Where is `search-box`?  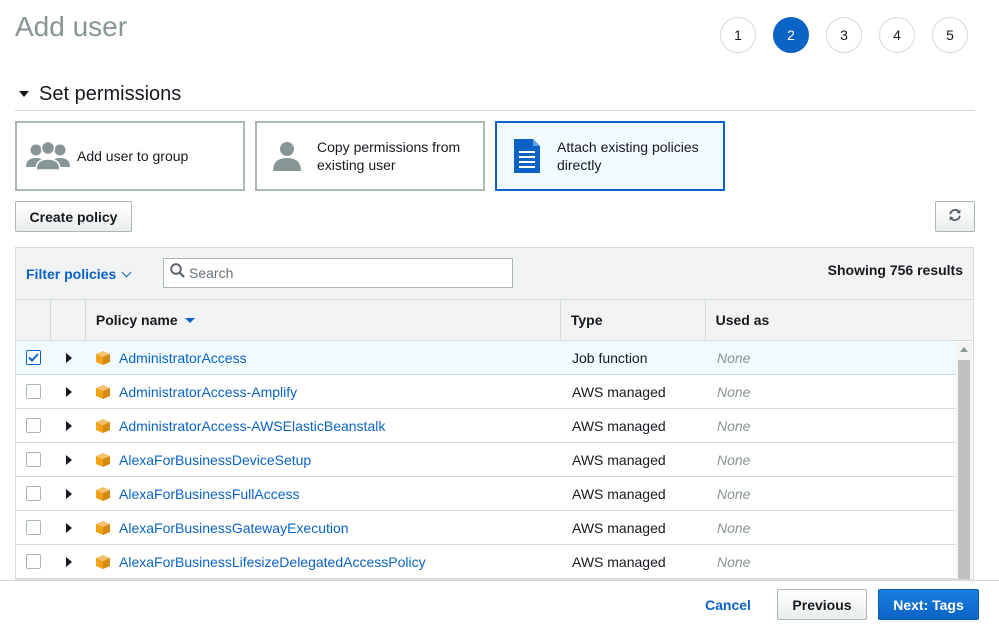
search-box is located at coordinates (338, 273).